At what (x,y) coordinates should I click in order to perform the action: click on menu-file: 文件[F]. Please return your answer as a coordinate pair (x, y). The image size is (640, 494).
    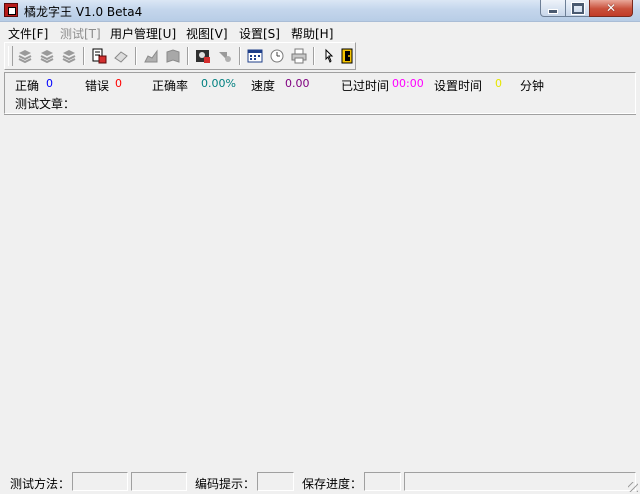
    Looking at the image, I should click on (28, 33).